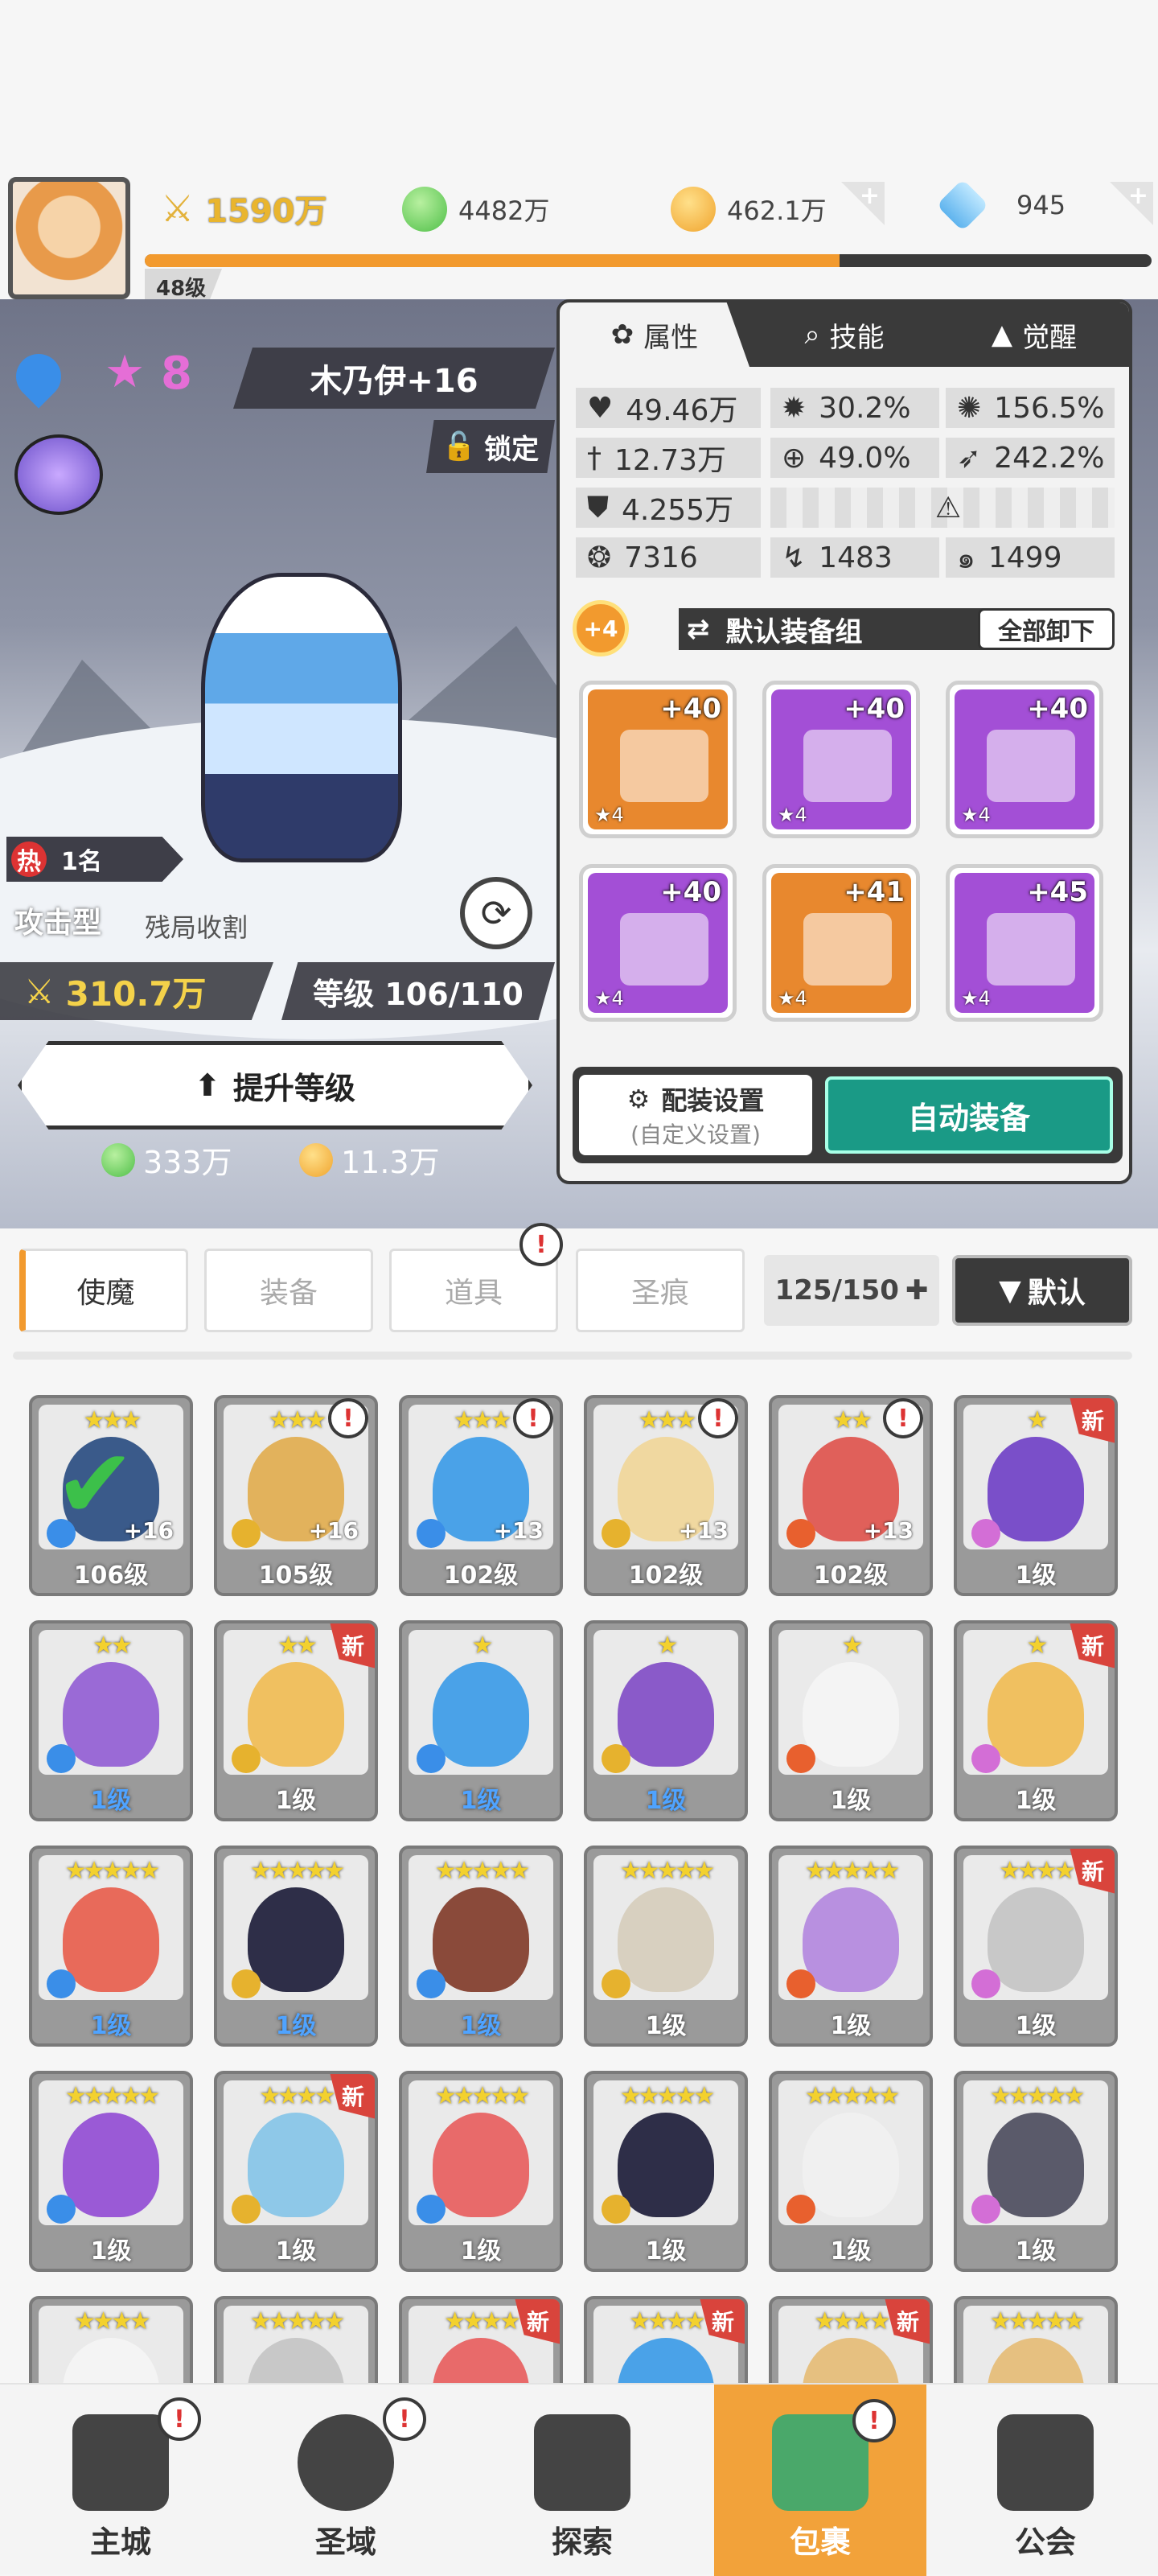 The width and height of the screenshot is (1158, 2576). What do you see at coordinates (1131, 203) in the screenshot?
I see `add-gem-button: +` at bounding box center [1131, 203].